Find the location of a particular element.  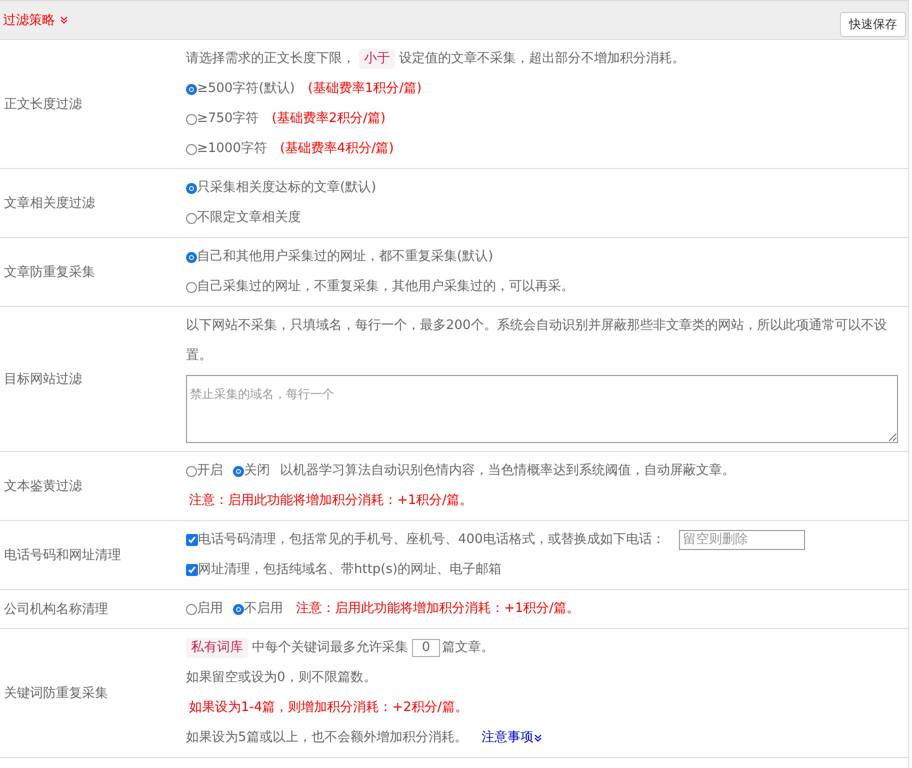

option-label: 网址清理，包括纯域名、带http(s)的网址、电子邮箱 is located at coordinates (350, 570).